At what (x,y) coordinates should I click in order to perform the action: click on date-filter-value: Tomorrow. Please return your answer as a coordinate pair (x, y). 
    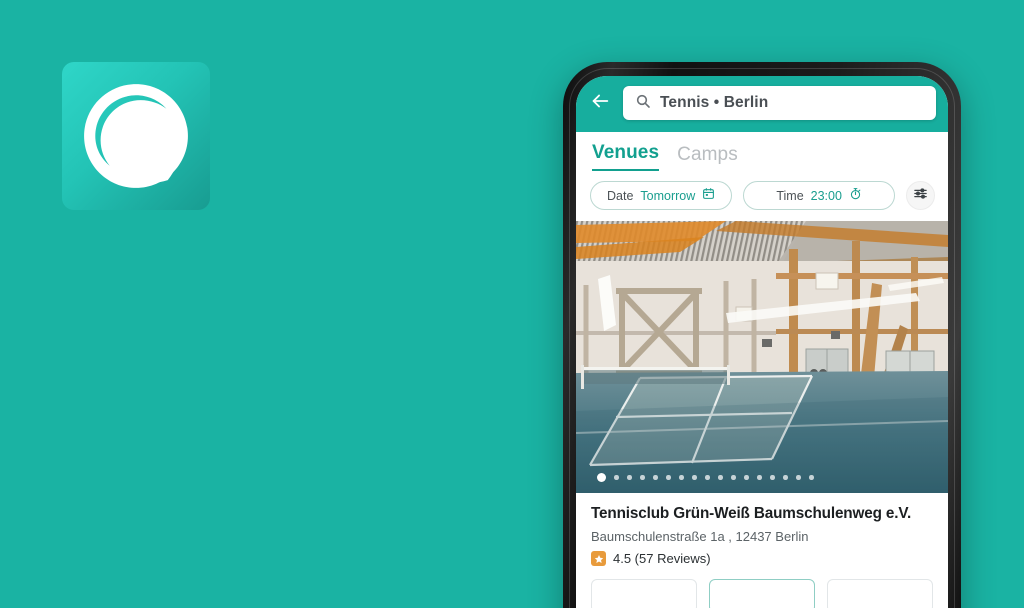
    Looking at the image, I should click on (668, 195).